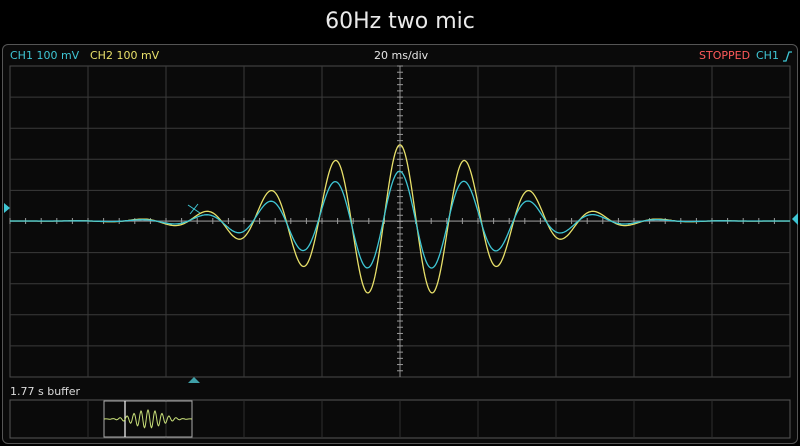 This screenshot has width=800, height=446. What do you see at coordinates (194, 209) in the screenshot?
I see `cursor-crosshair-icon` at bounding box center [194, 209].